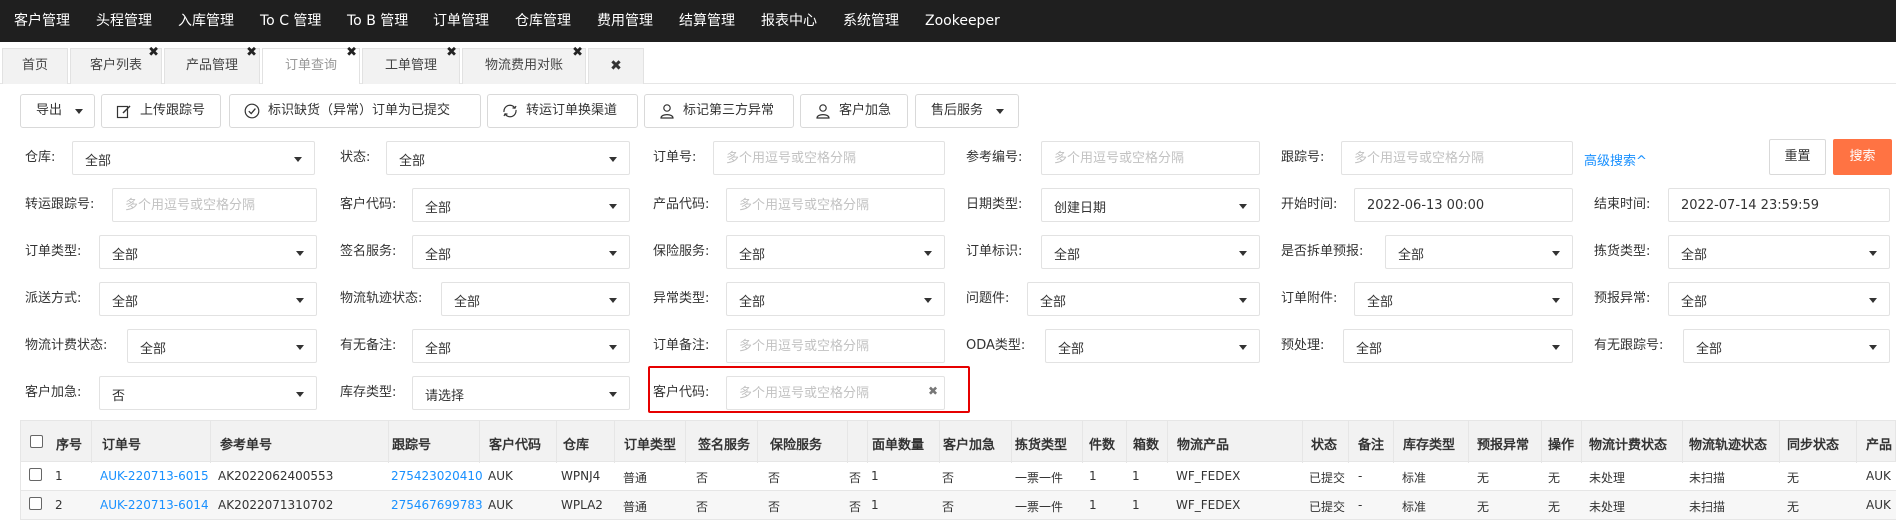  What do you see at coordinates (116, 64) in the screenshot?
I see `tab-customer-list: 客户列表 ✖` at bounding box center [116, 64].